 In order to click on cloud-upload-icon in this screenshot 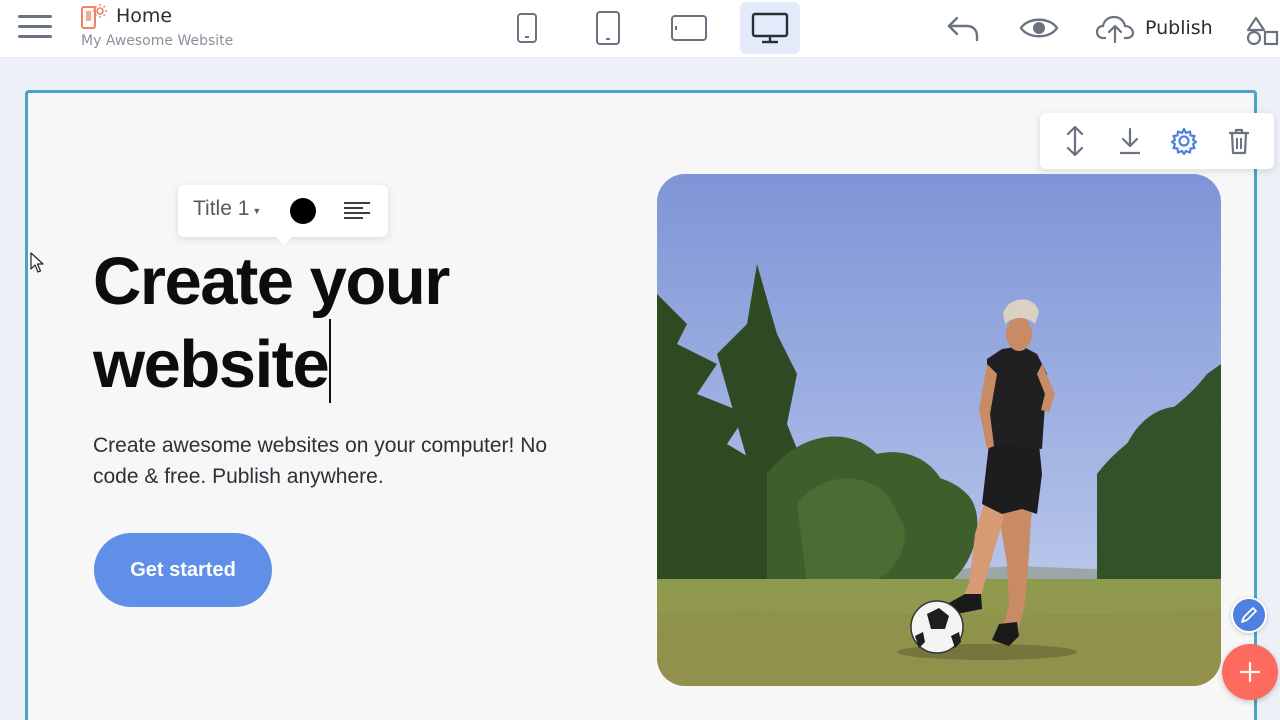, I will do `click(1115, 29)`.